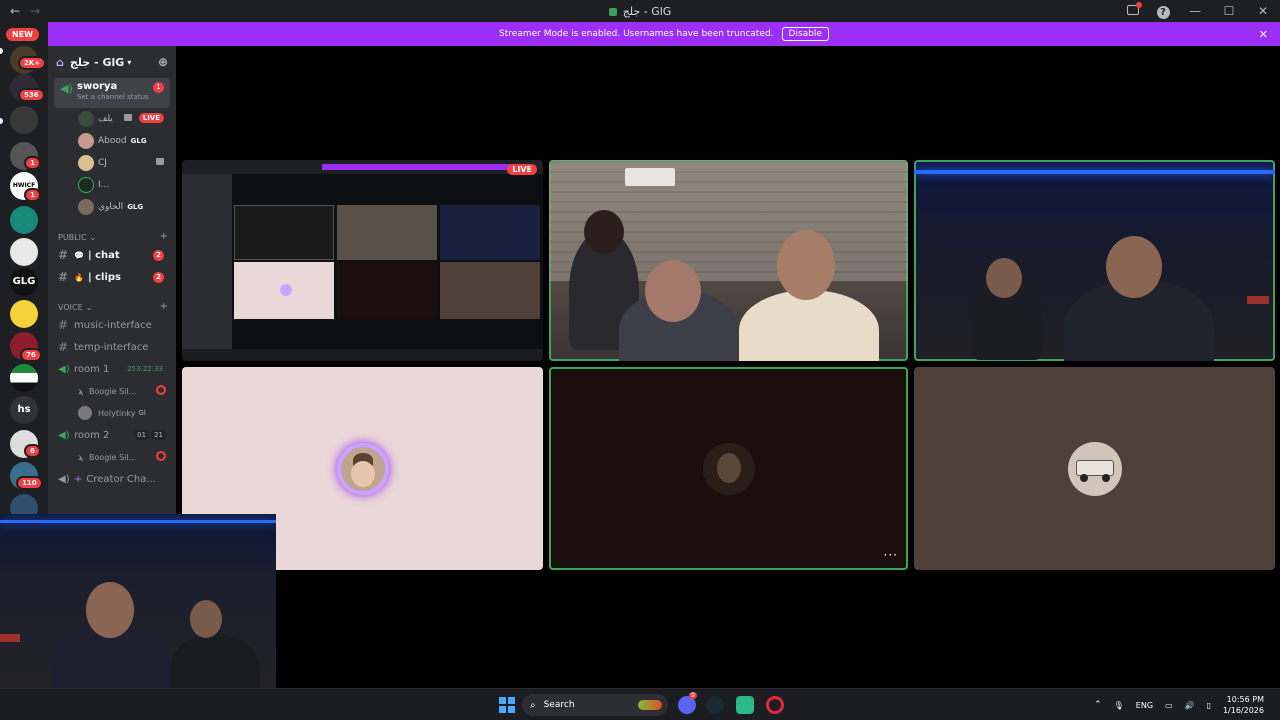  I want to click on category-voice: VOICE ⌄ +, so click(112, 304).